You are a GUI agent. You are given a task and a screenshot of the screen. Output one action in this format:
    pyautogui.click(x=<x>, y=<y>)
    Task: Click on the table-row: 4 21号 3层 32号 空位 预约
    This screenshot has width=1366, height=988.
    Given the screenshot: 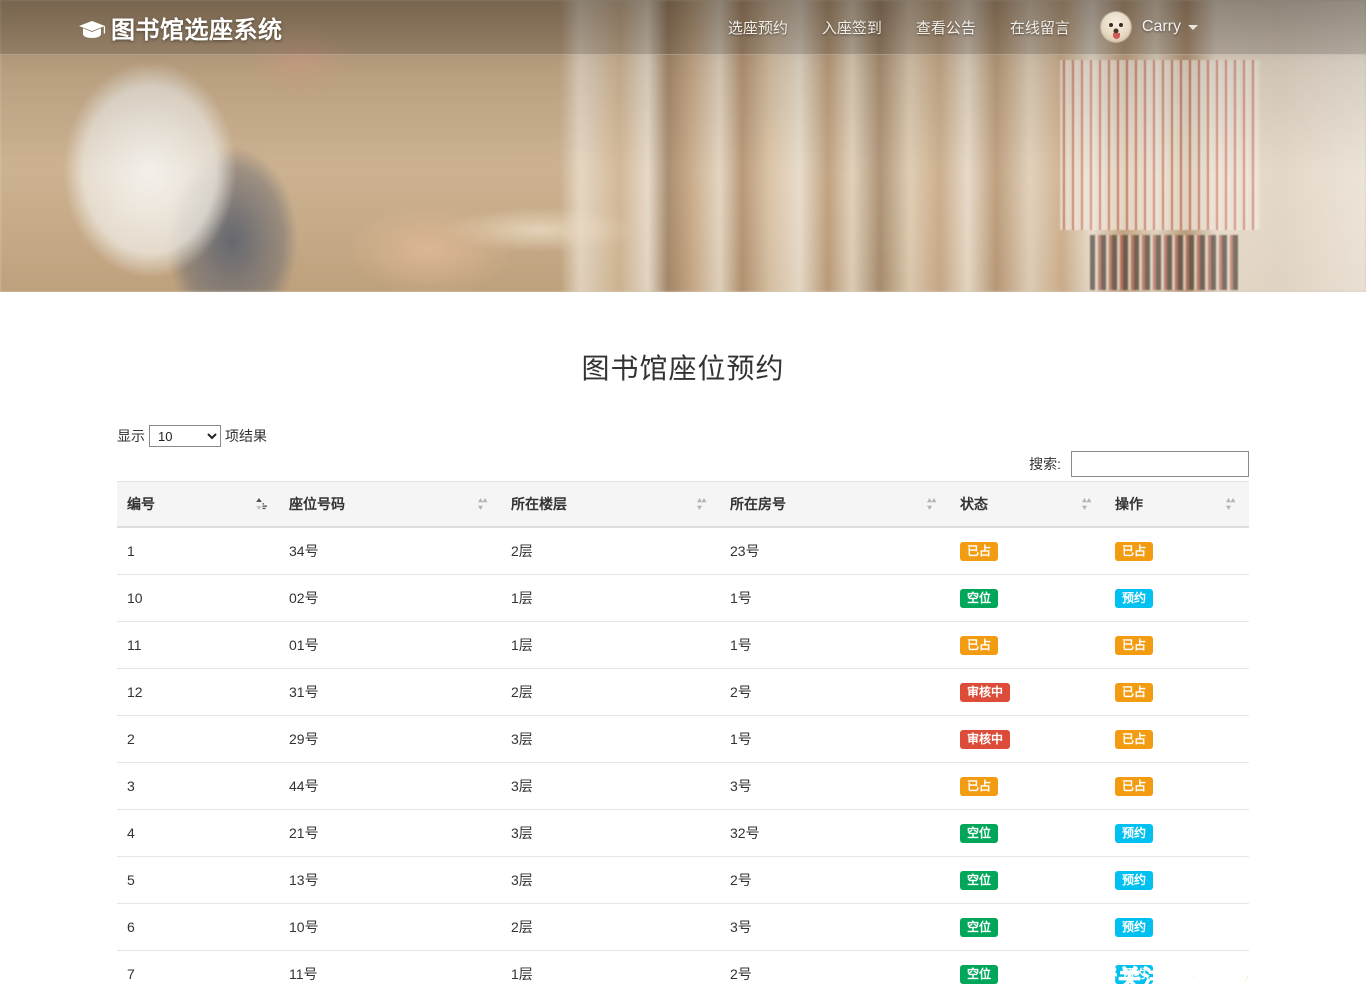 What is the action you would take?
    pyautogui.click(x=683, y=833)
    